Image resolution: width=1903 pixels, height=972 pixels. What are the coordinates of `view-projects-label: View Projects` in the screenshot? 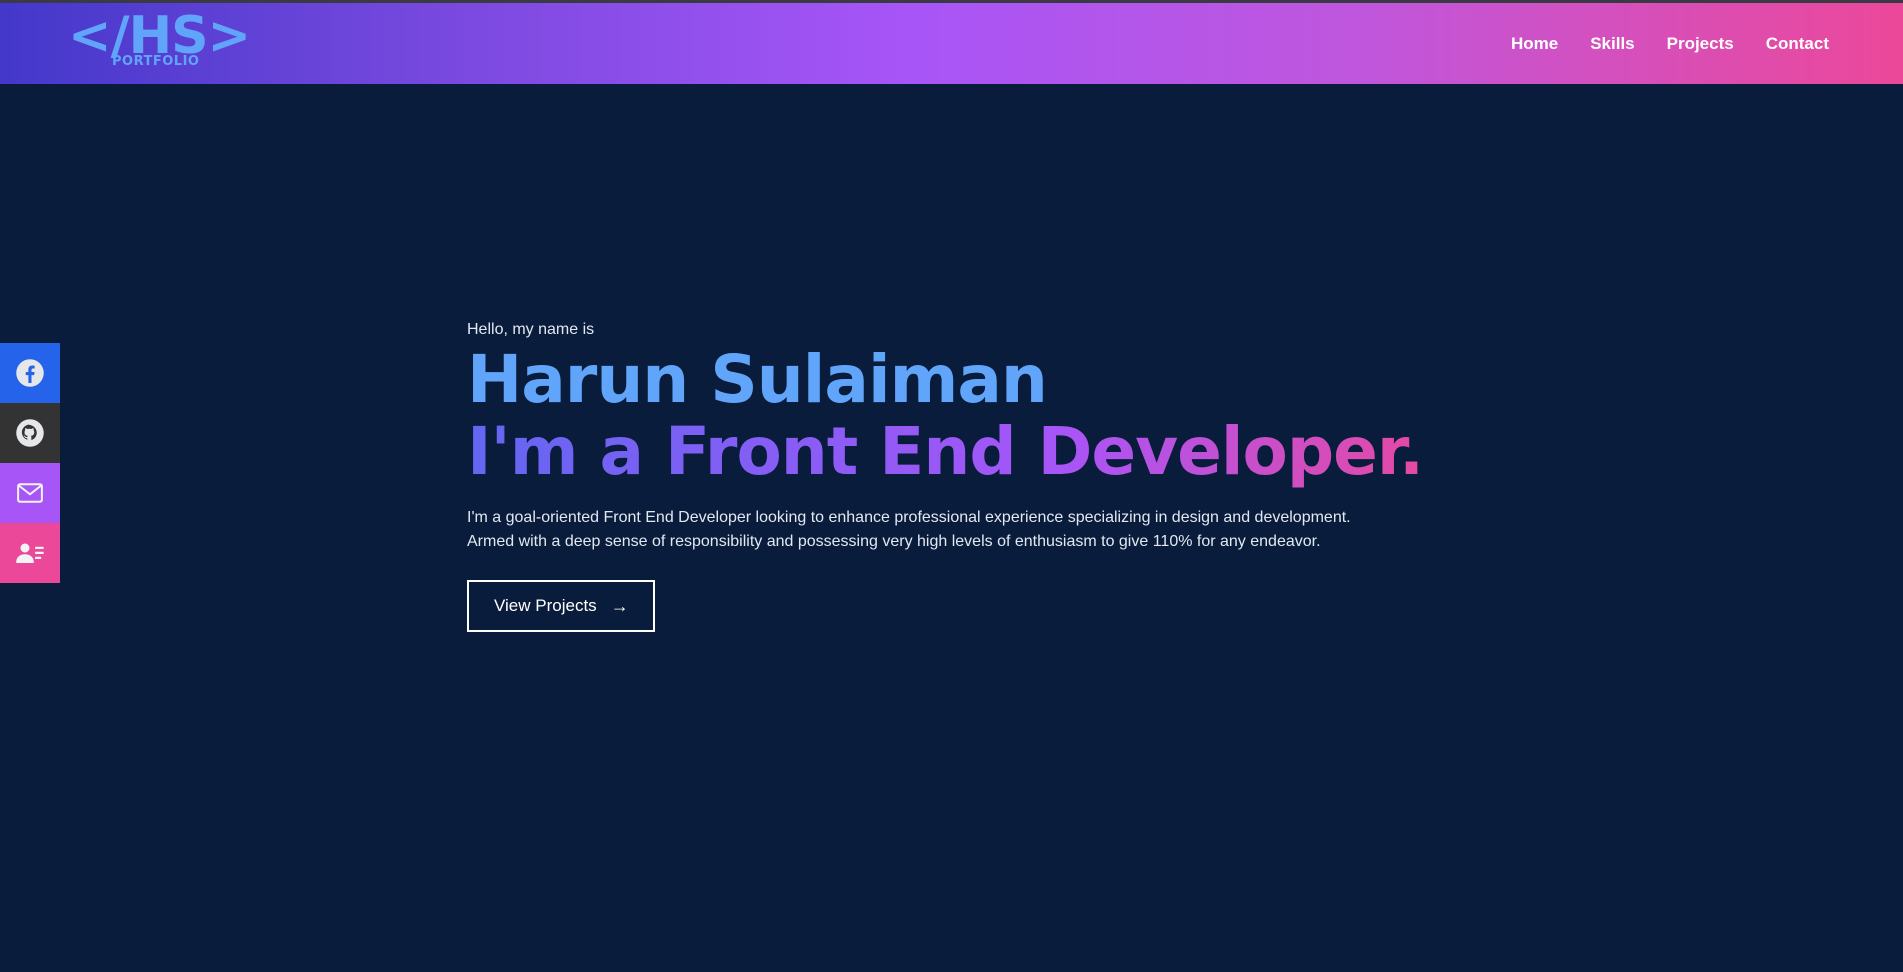 It's located at (545, 605).